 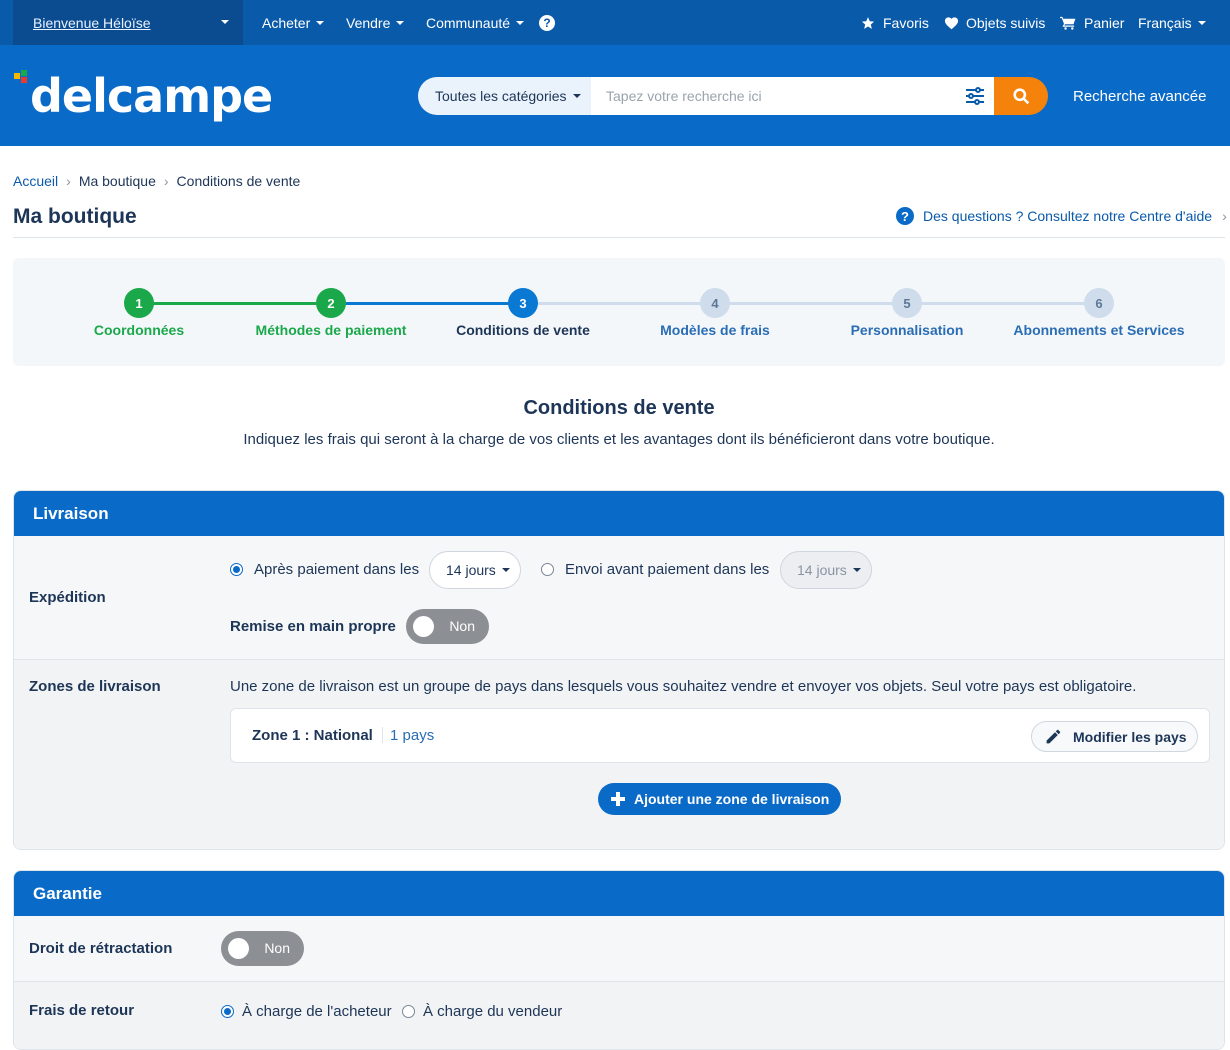 I want to click on logo-text: delcampe, so click(x=151, y=96).